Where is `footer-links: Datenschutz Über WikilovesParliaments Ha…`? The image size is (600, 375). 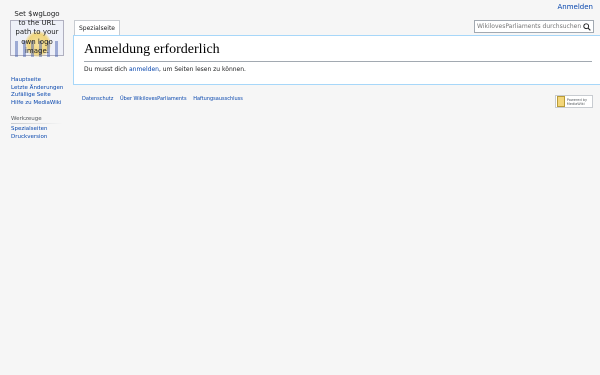
footer-links: Datenschutz Über WikilovesParliaments Ha… is located at coordinates (165, 99).